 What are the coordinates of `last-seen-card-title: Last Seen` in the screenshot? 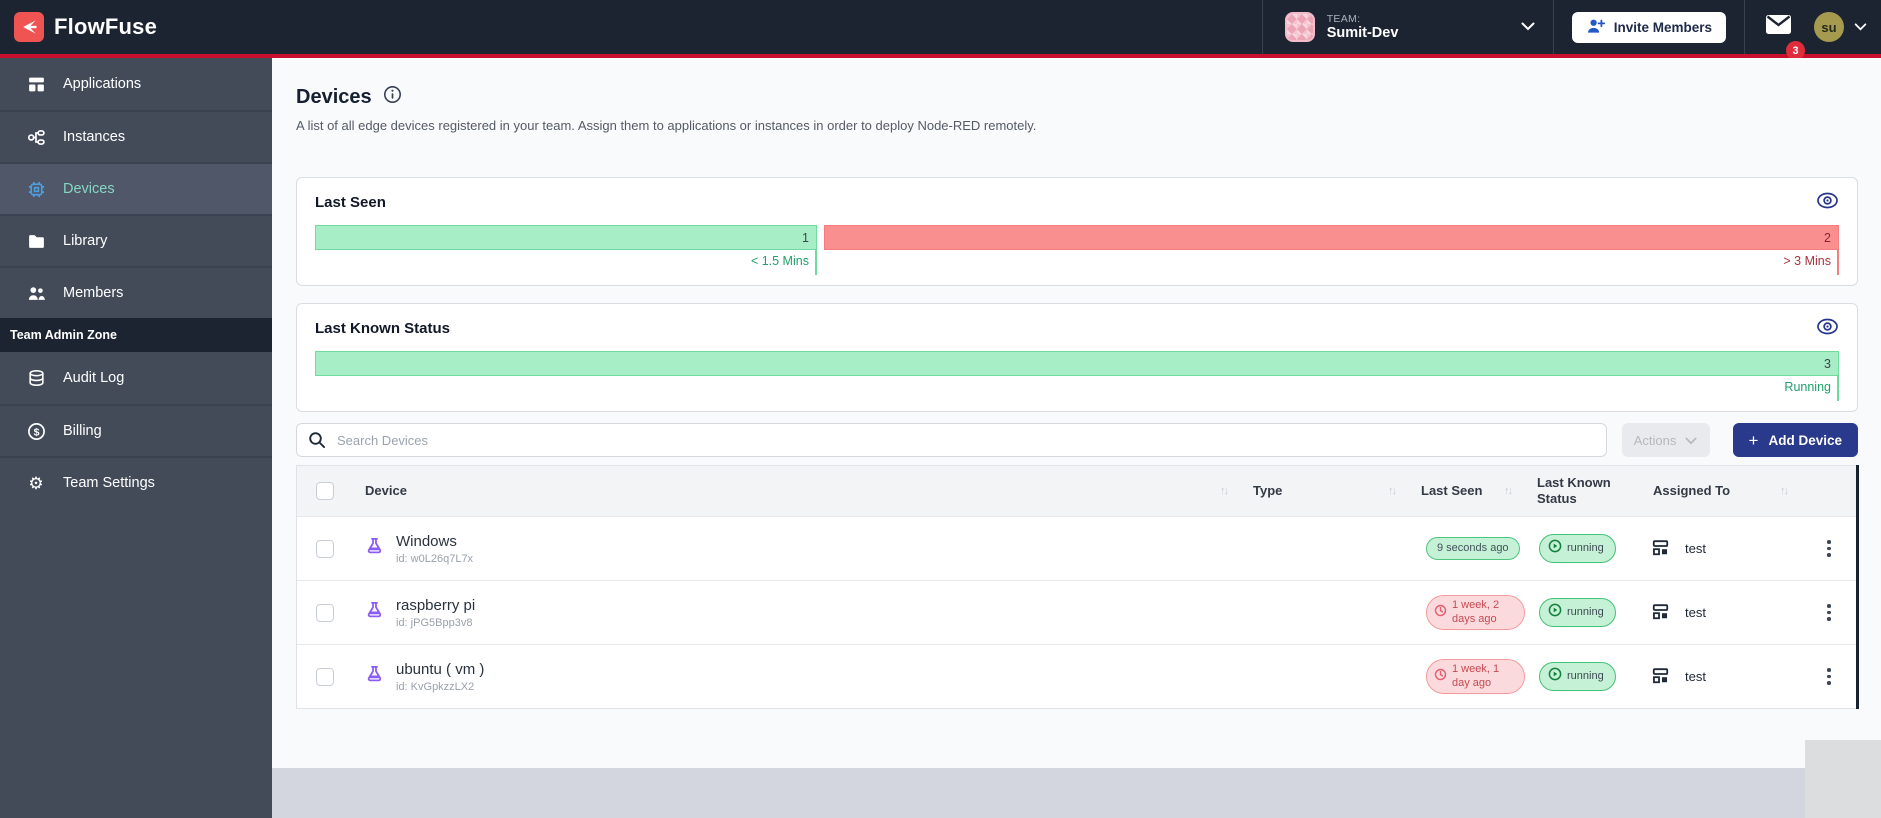 It's located at (350, 202).